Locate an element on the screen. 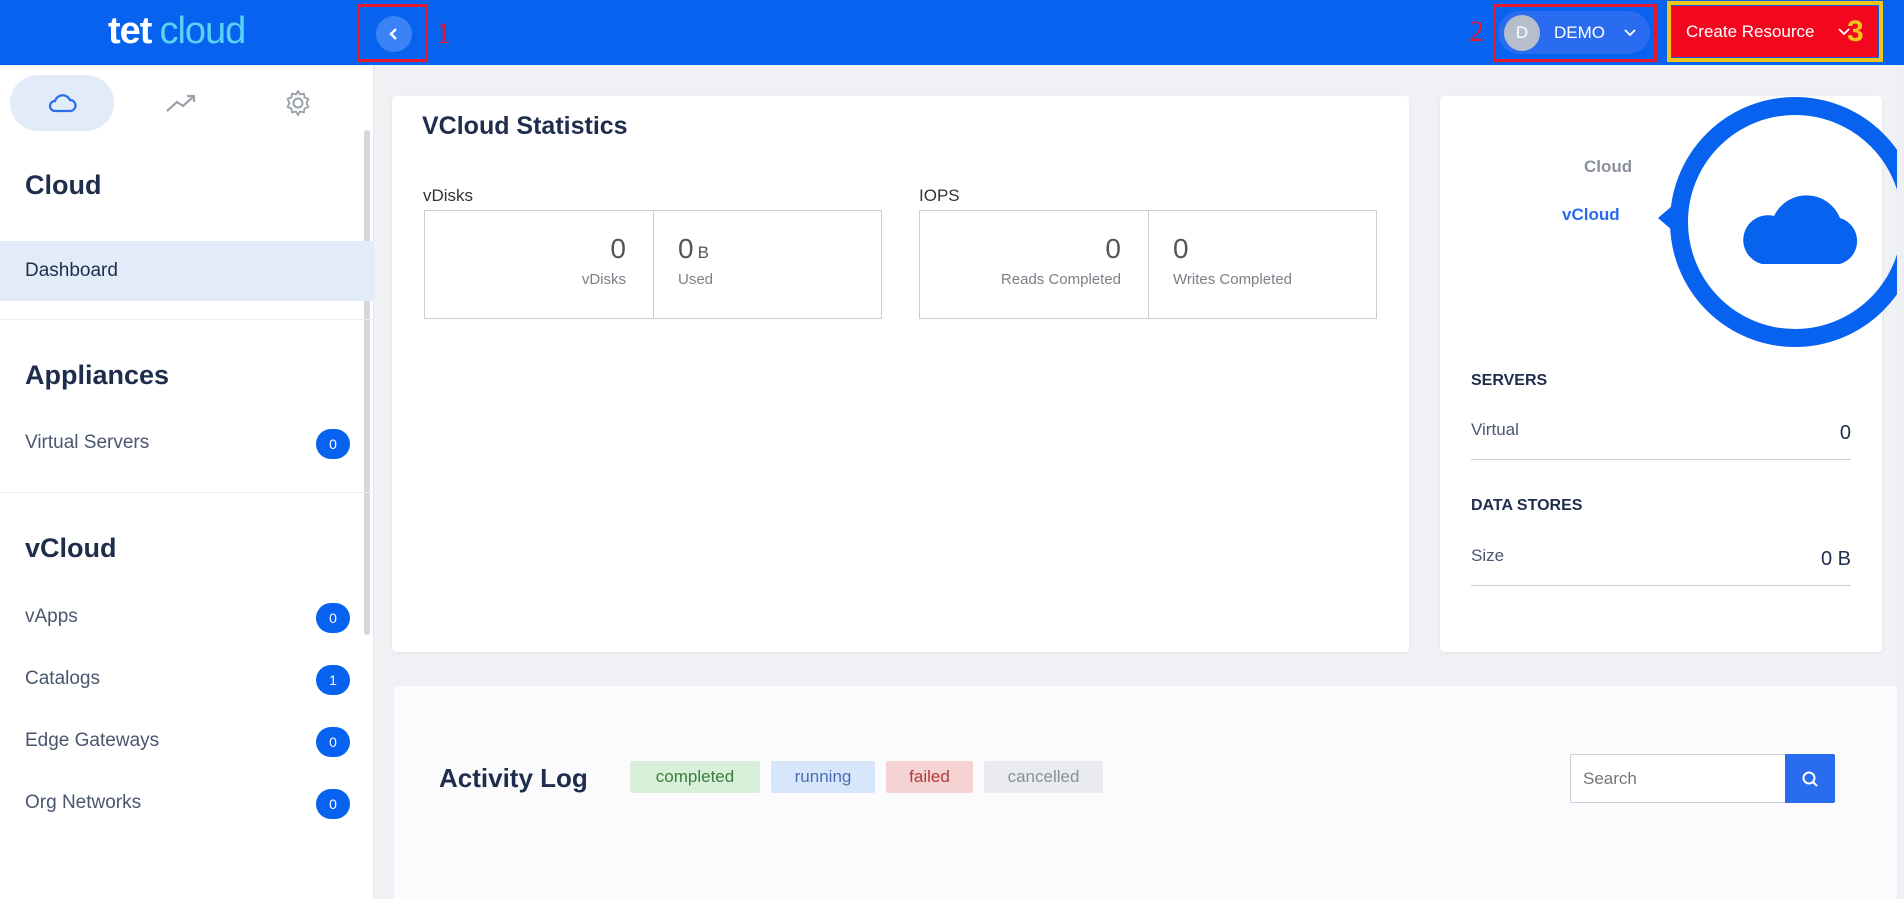 This screenshot has height=899, width=1904. sidebar-scrollbar is located at coordinates (367, 382).